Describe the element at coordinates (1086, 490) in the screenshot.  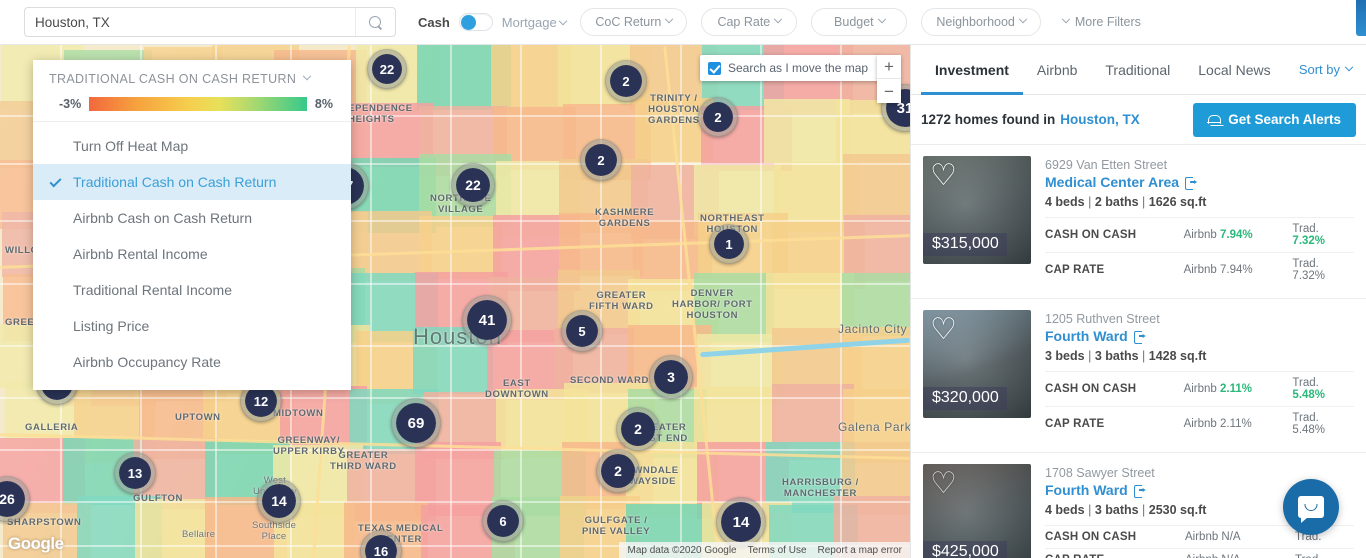
I see `neighborhood-label: Fourth Ward` at that location.